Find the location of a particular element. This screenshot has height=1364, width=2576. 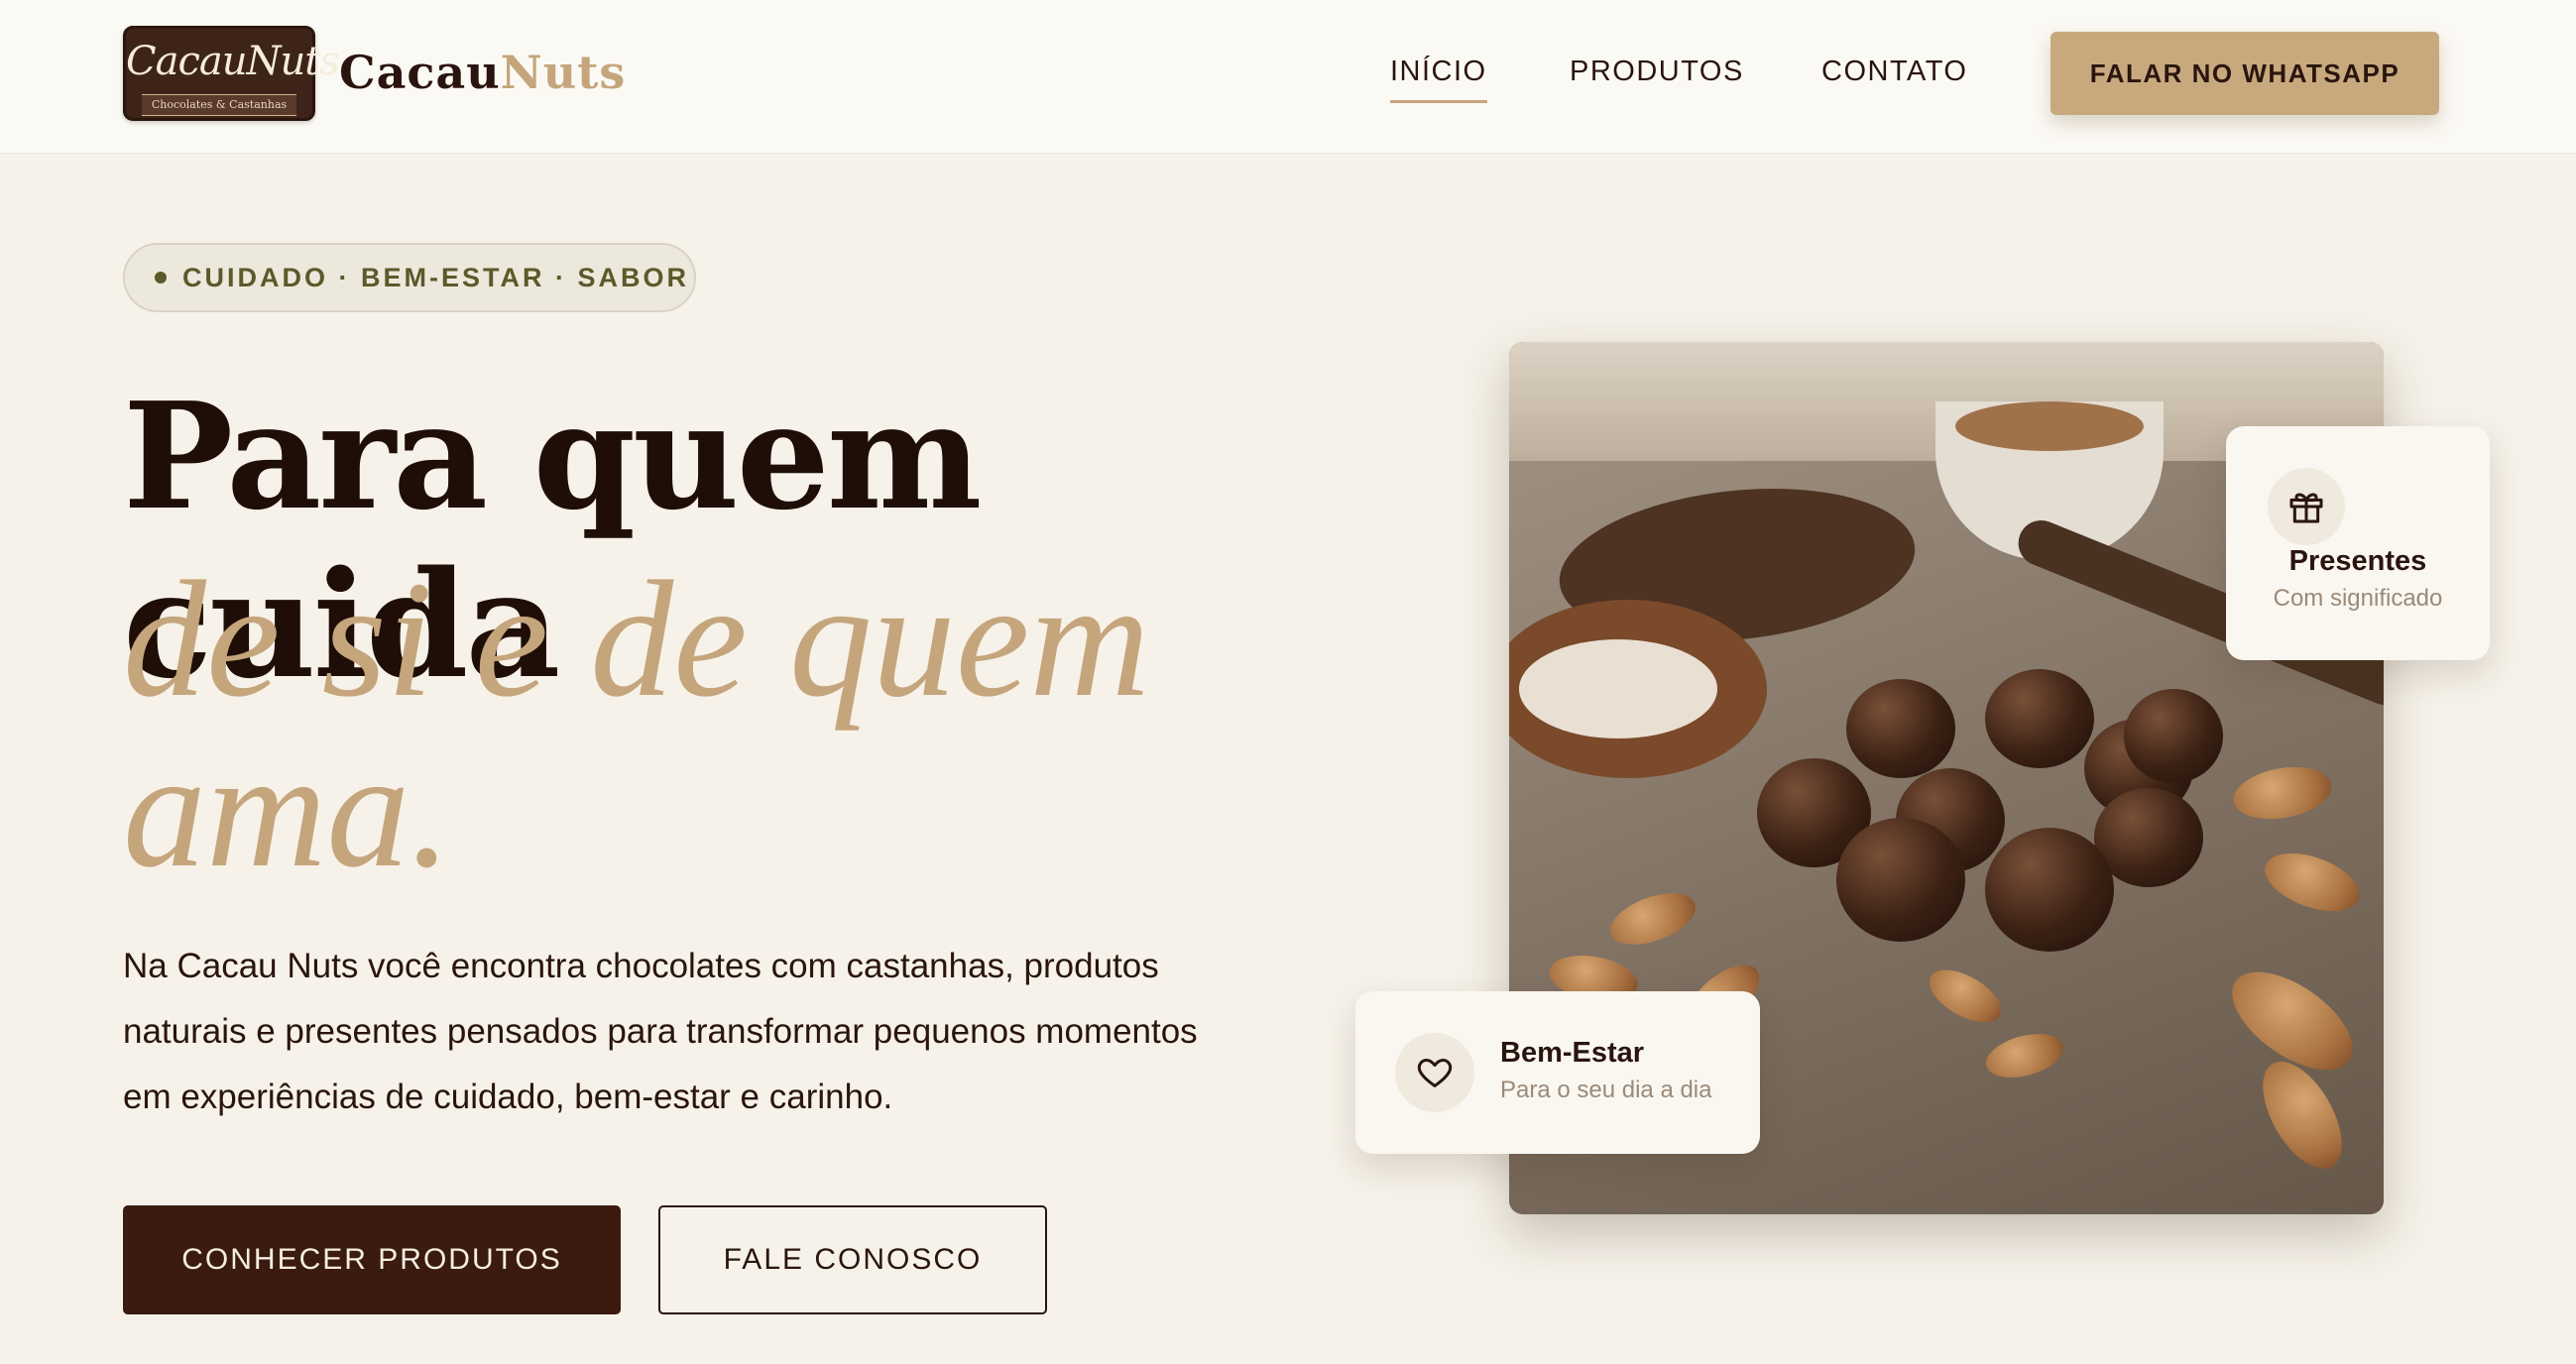

hero-title-italic-line1: de si e de quem is located at coordinates (636, 639).